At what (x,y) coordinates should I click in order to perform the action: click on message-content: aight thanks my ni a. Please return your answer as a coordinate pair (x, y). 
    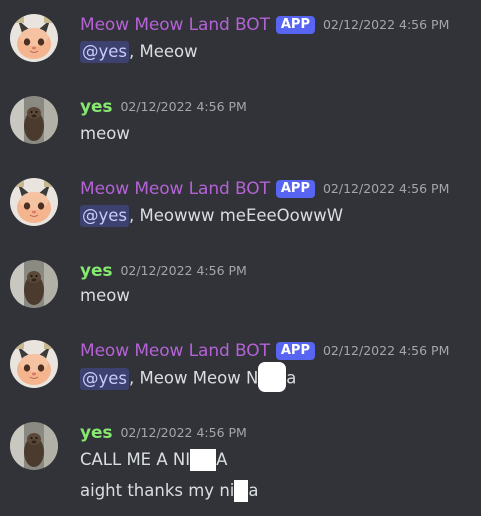
    Looking at the image, I should click on (169, 490).